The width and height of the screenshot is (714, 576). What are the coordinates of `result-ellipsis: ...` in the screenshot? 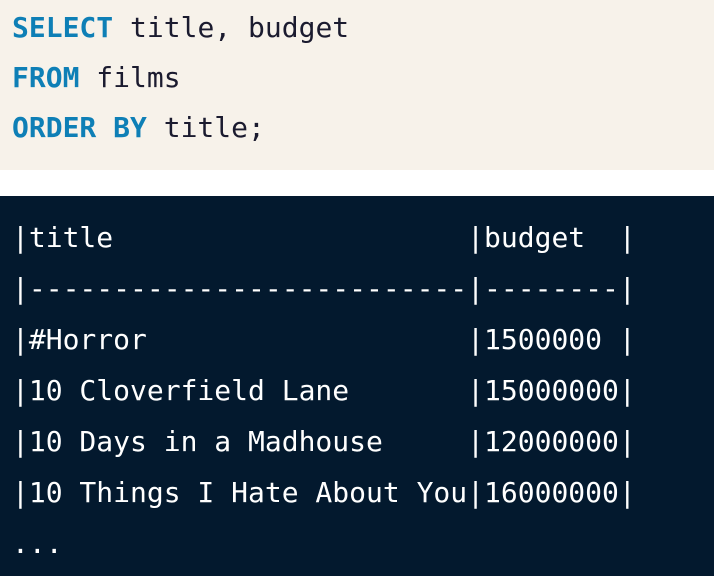 It's located at (37, 543).